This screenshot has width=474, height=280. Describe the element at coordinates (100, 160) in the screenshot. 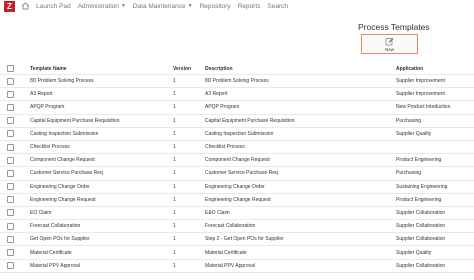

I see `template-name-cell: Component Change Request` at that location.